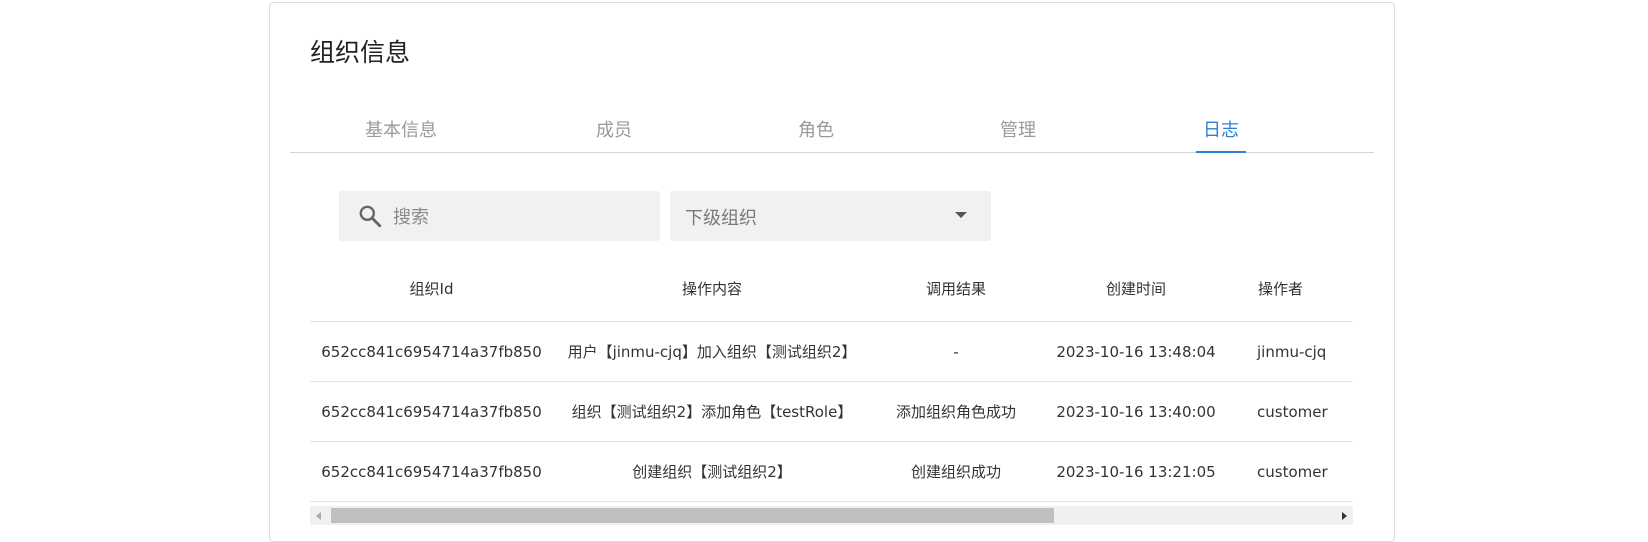 The image size is (1648, 542). Describe the element at coordinates (1136, 351) in the screenshot. I see `cell-created-time: 2023-10-16 13:48:04` at that location.